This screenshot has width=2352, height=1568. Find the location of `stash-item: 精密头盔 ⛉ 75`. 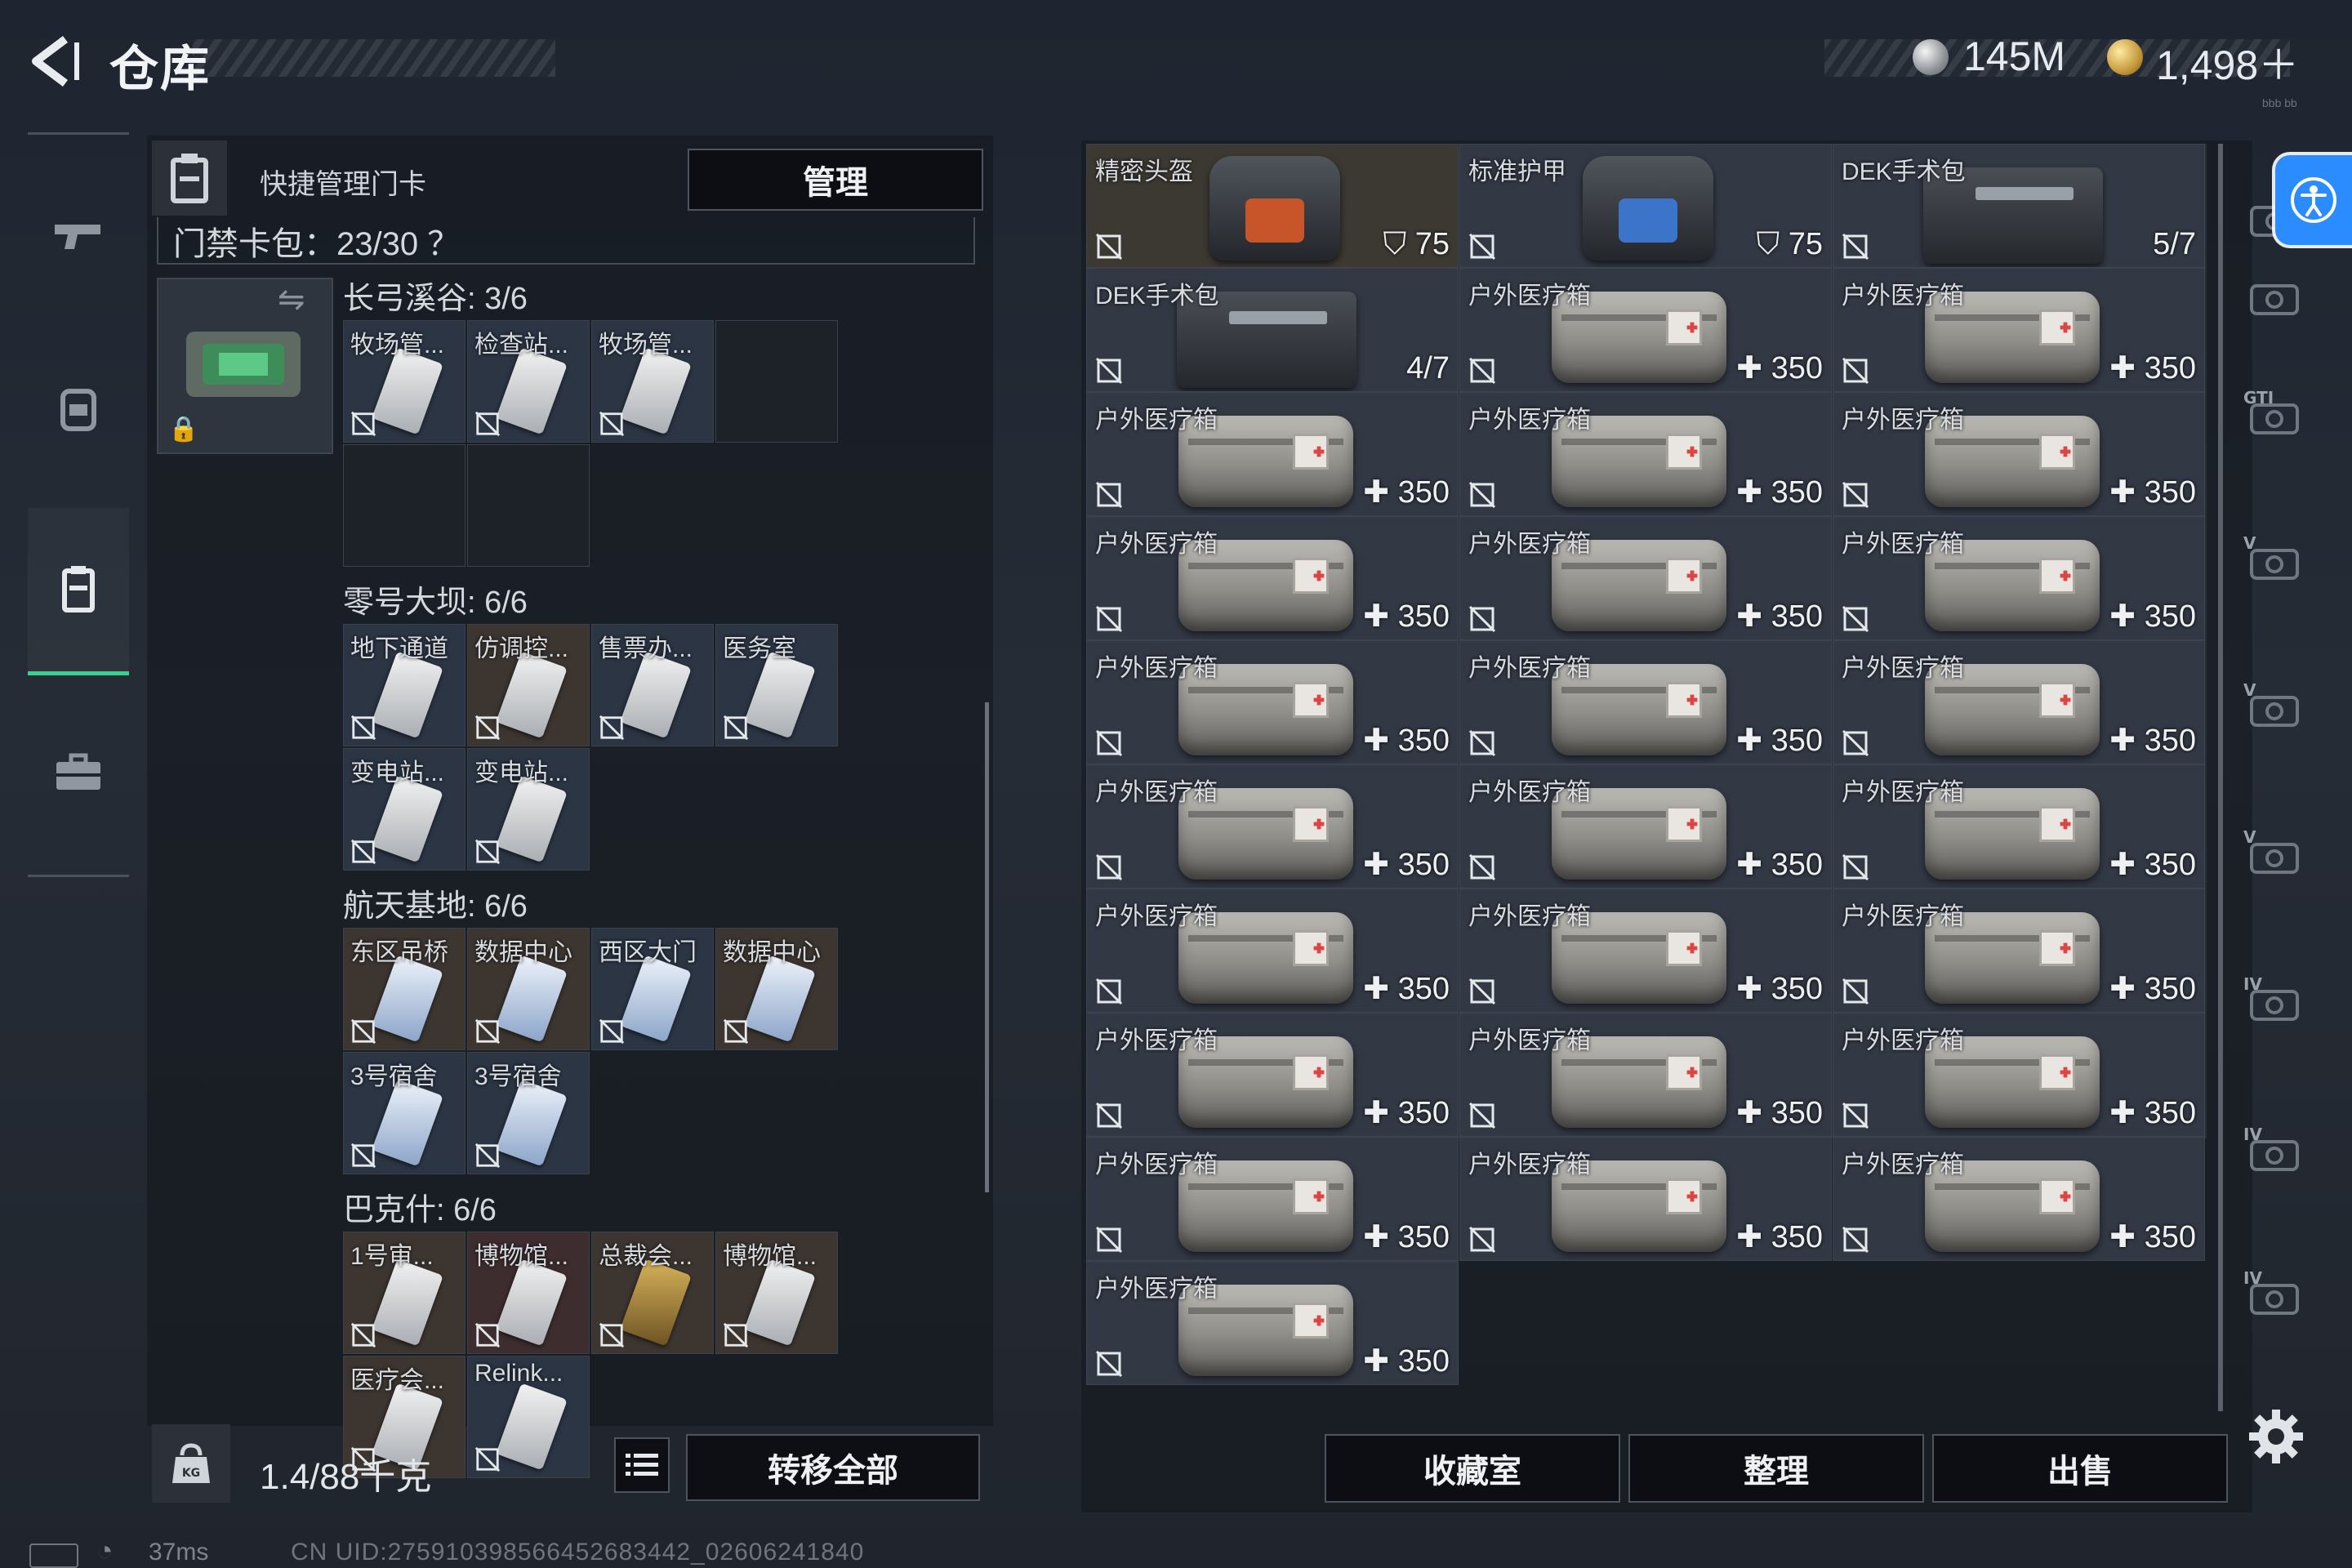

stash-item: 精密头盔 ⛉ 75 is located at coordinates (1272, 206).